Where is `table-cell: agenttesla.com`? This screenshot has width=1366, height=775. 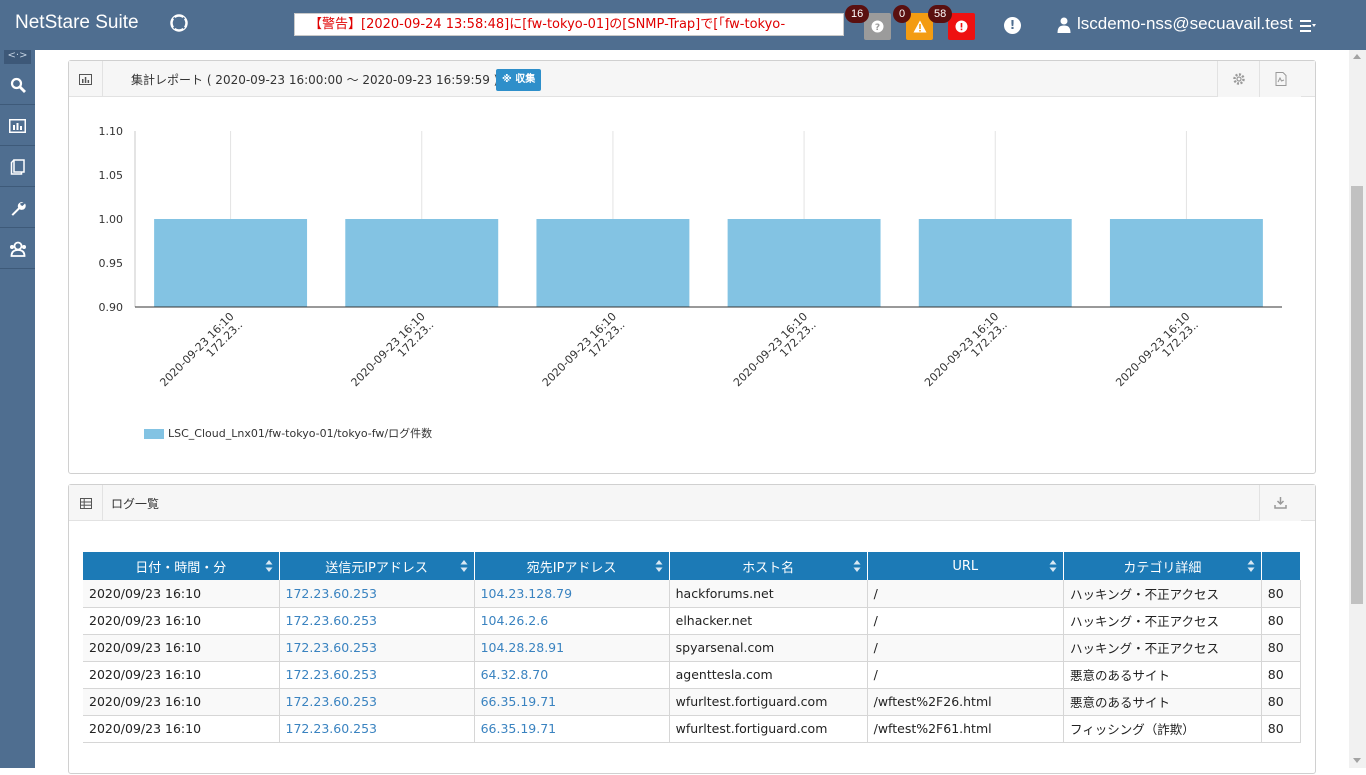
table-cell: agenttesla.com is located at coordinates (768, 675).